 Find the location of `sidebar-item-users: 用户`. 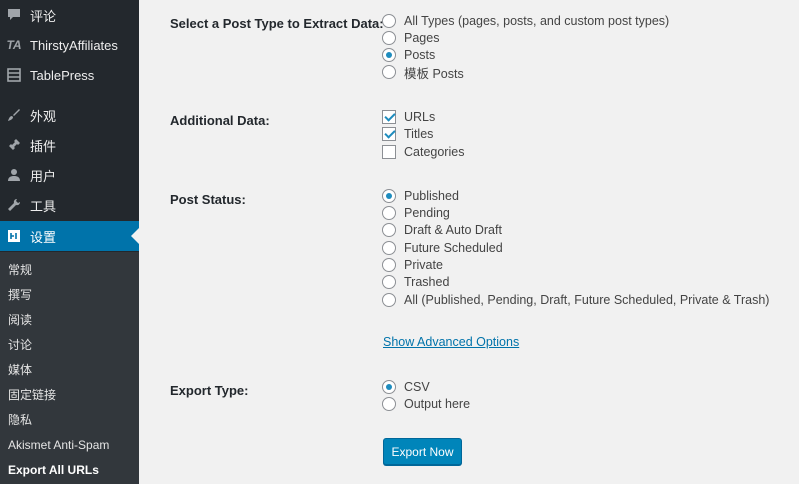

sidebar-item-users: 用户 is located at coordinates (69, 175).